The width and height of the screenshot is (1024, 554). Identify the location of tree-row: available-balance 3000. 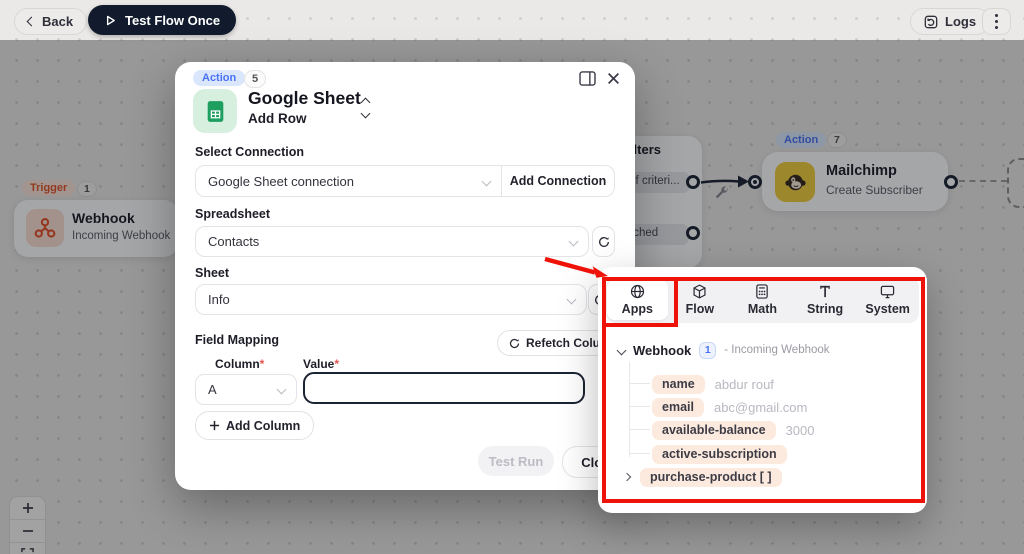
(733, 430).